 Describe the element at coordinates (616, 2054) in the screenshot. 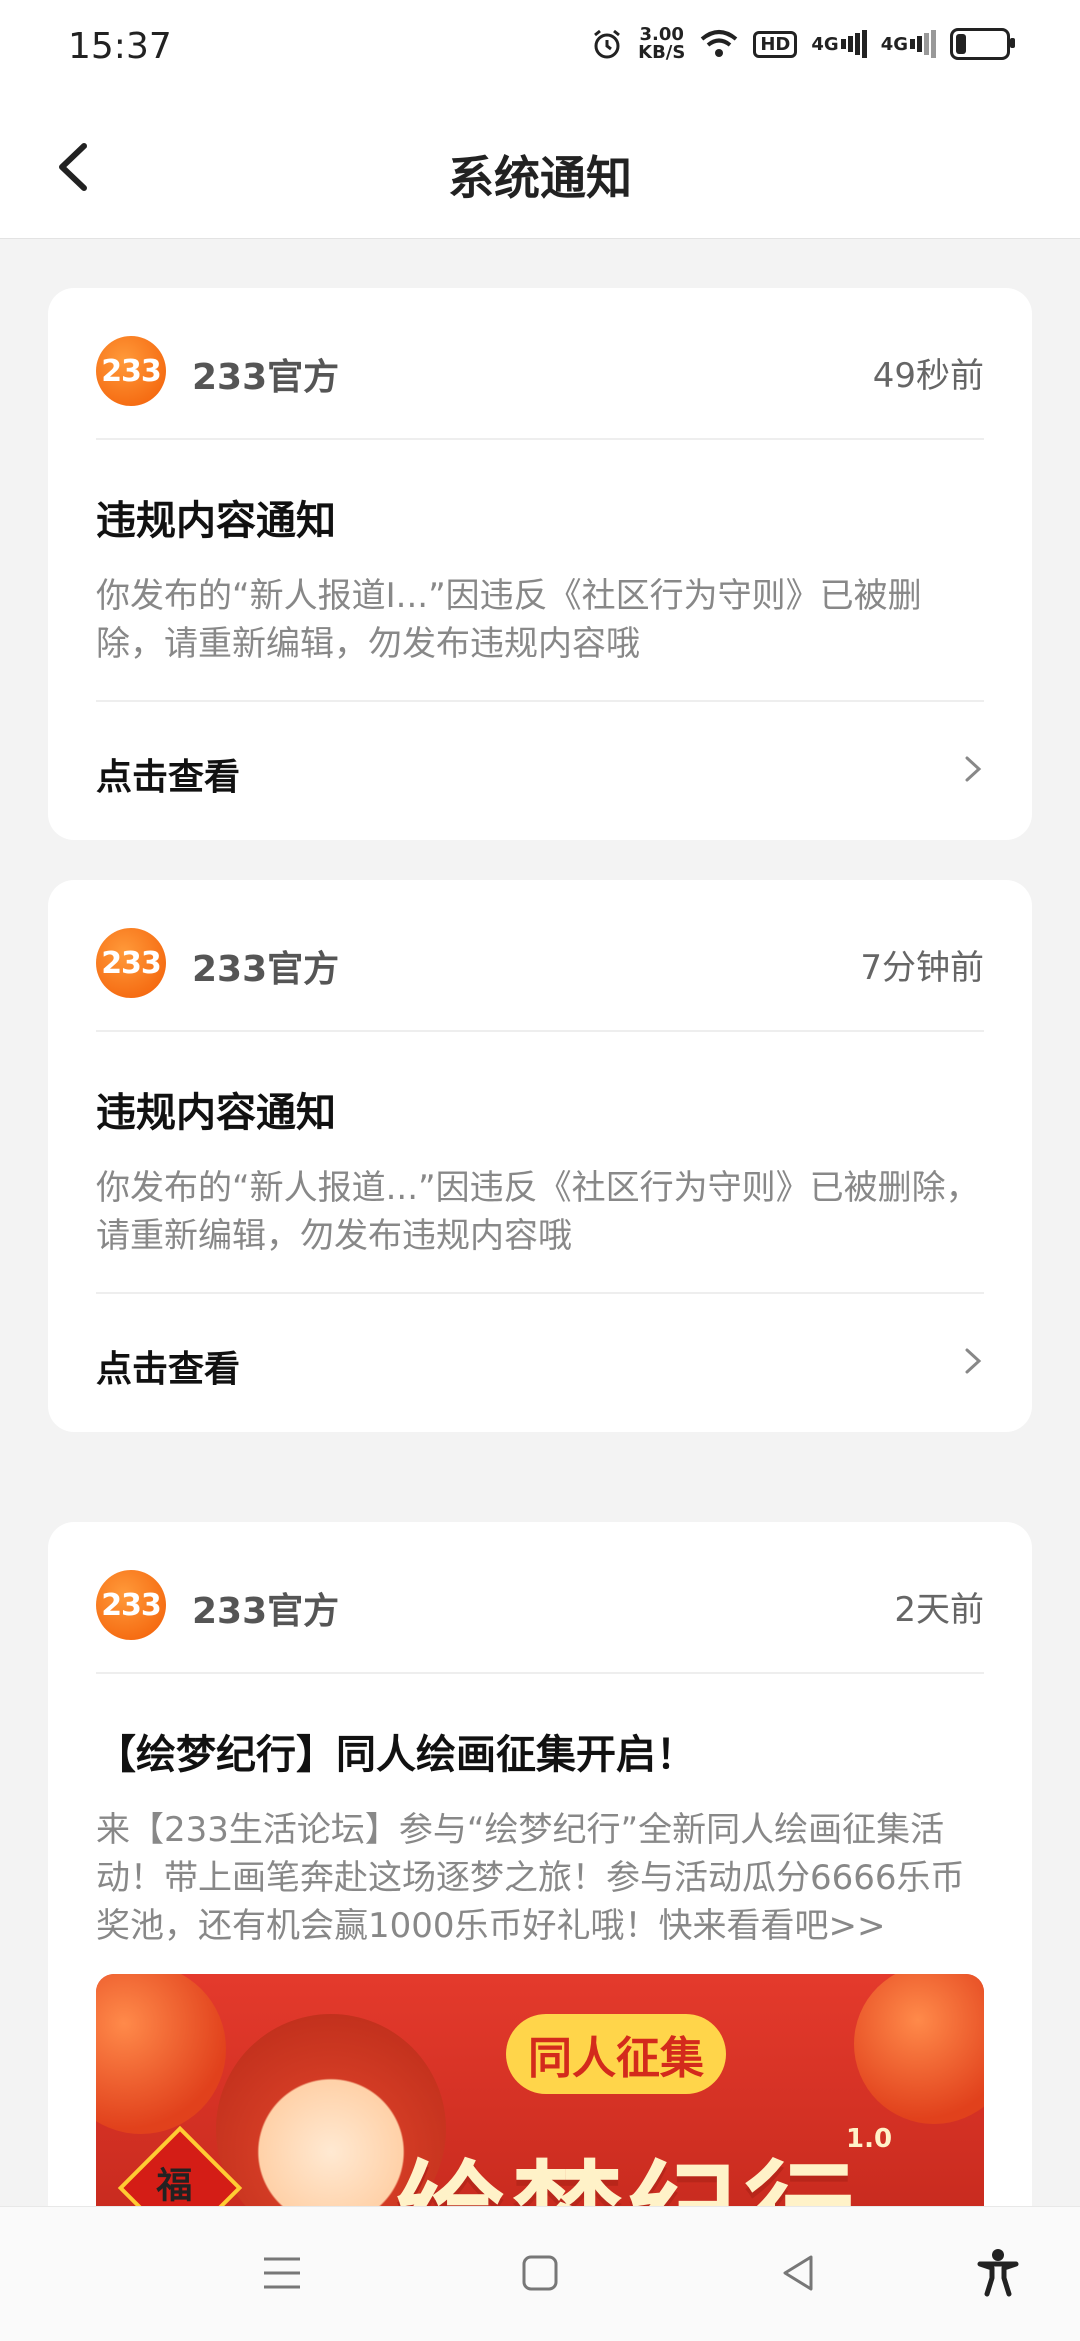

I see `banner-tag: 同人征集` at that location.